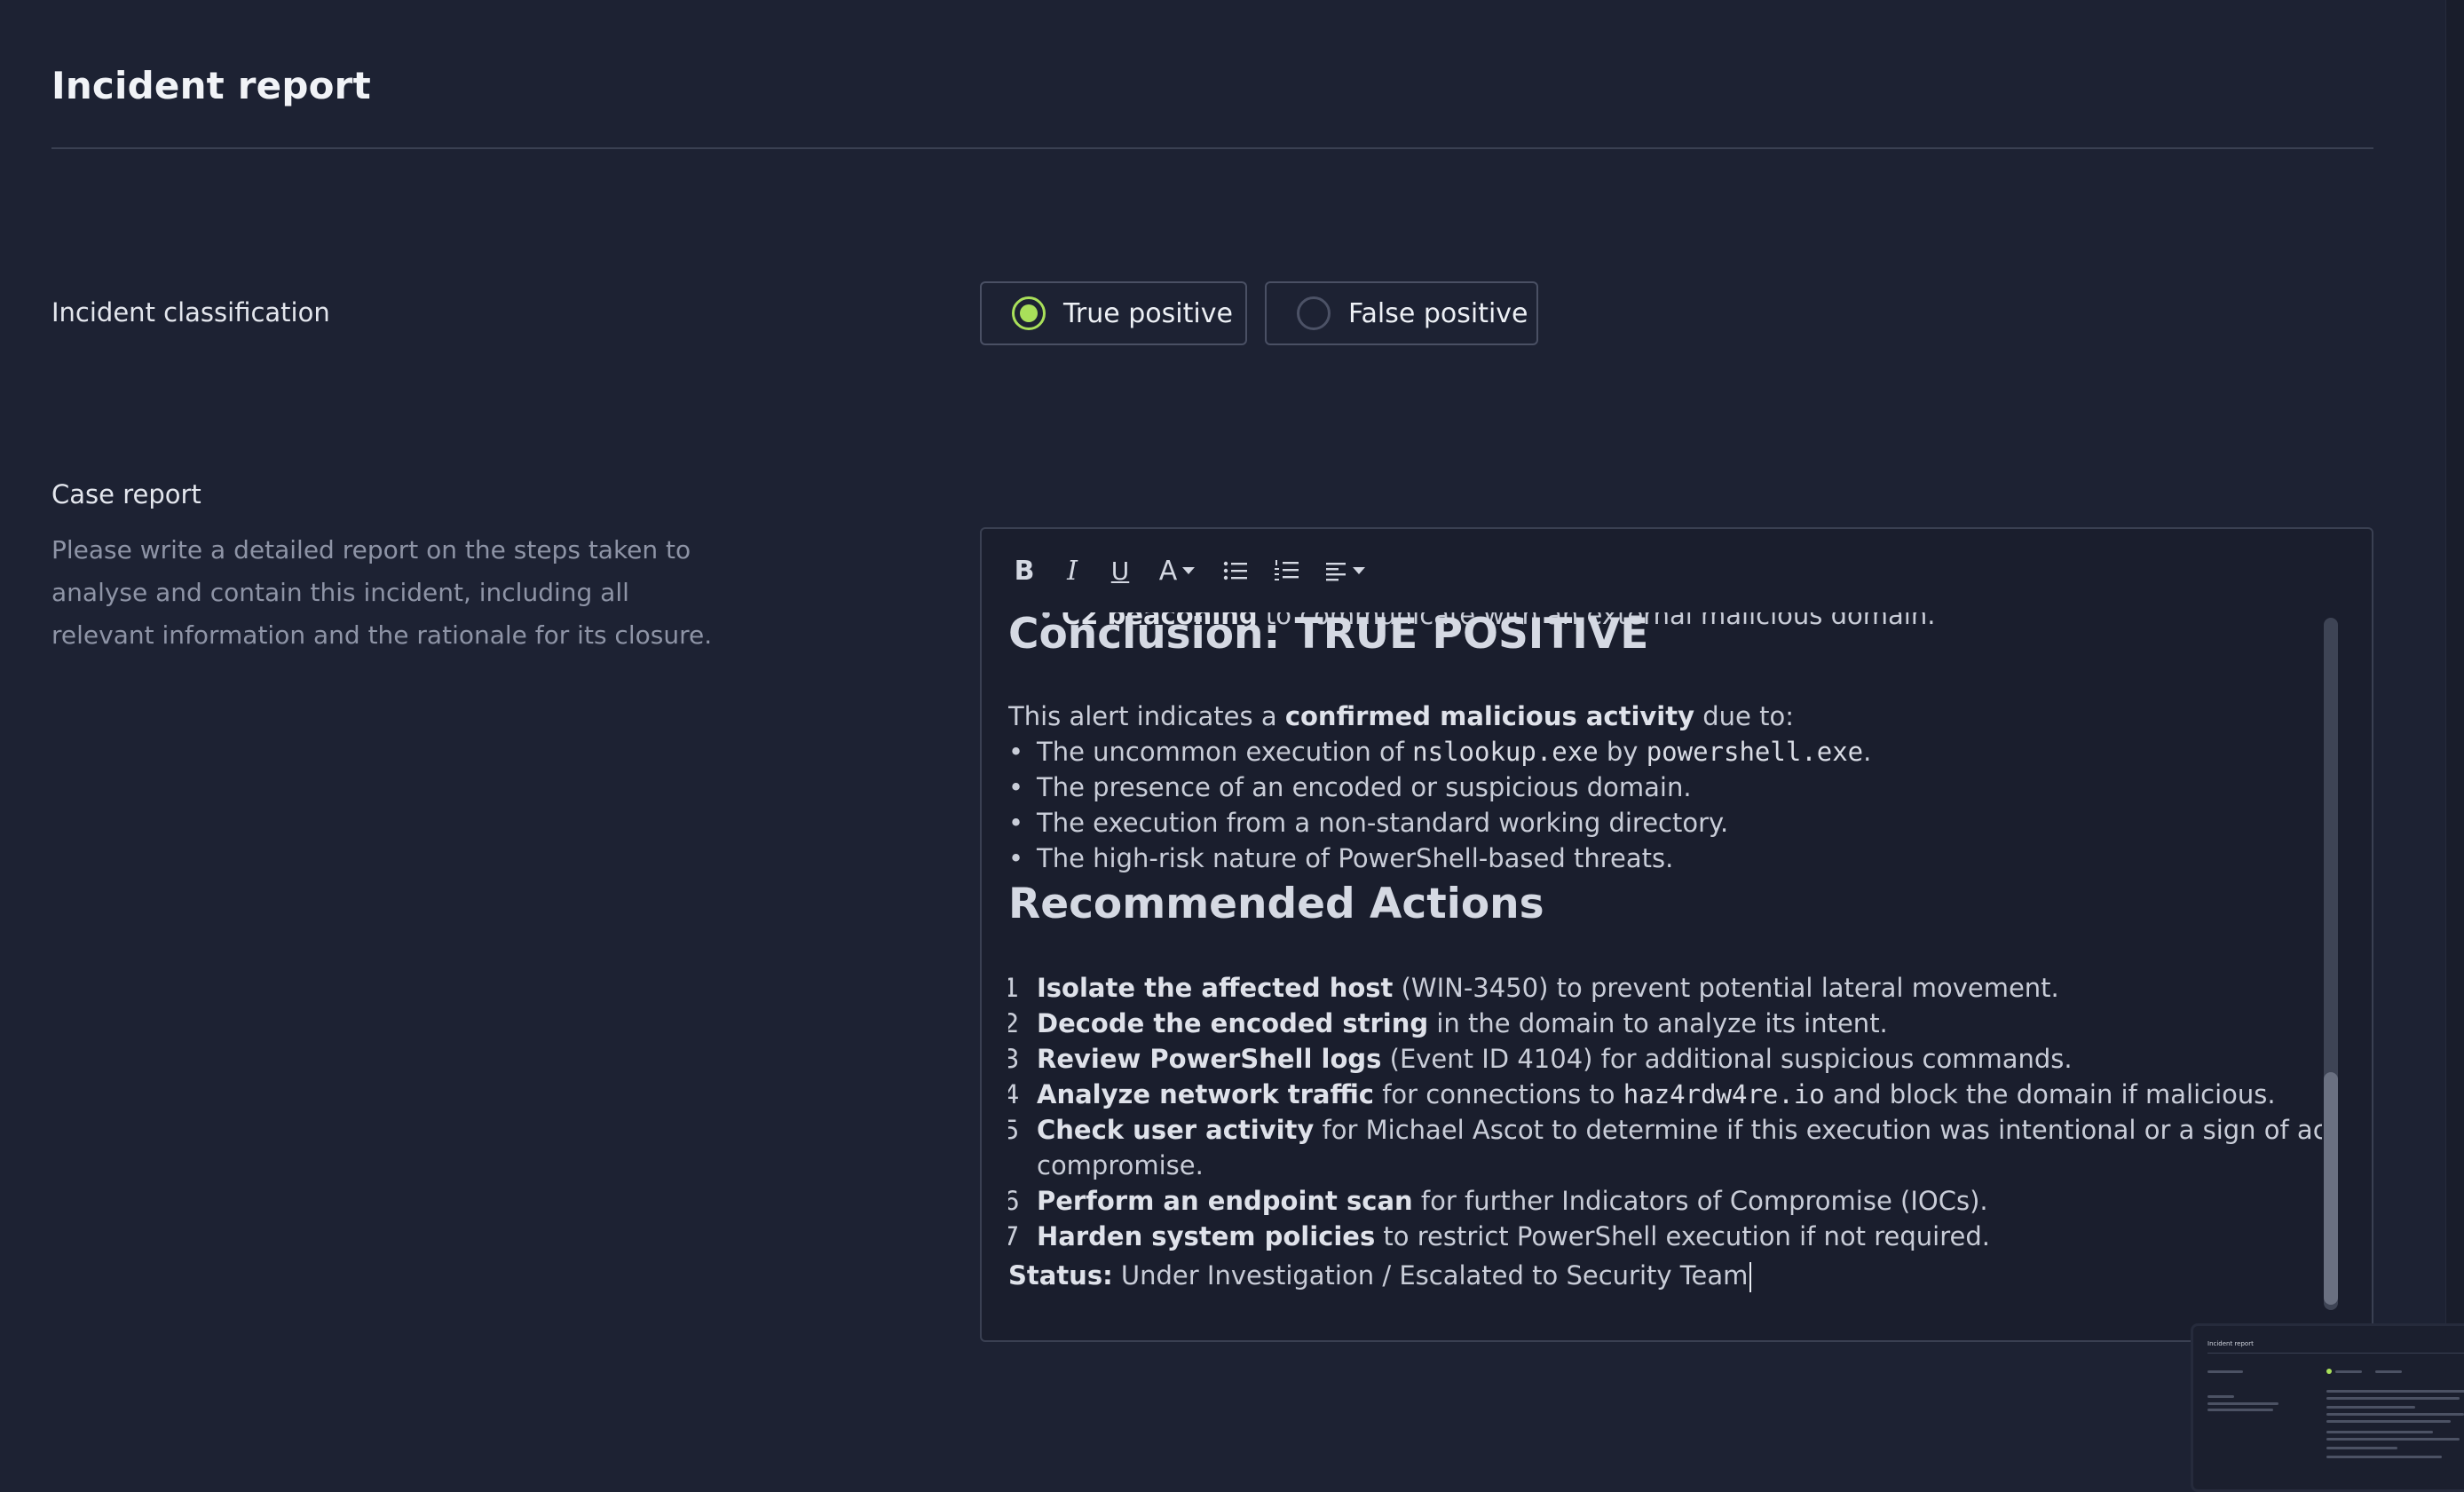 Image resolution: width=2464 pixels, height=1492 pixels. What do you see at coordinates (1072, 570) in the screenshot?
I see `italic-icon: I` at bounding box center [1072, 570].